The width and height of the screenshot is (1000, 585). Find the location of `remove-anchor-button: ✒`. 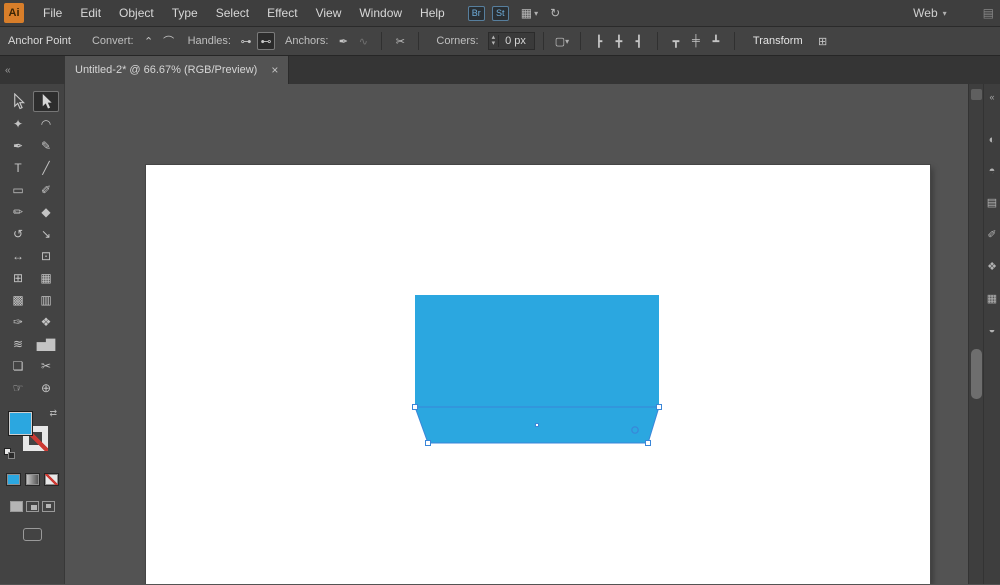

remove-anchor-button: ✒ is located at coordinates (343, 41).